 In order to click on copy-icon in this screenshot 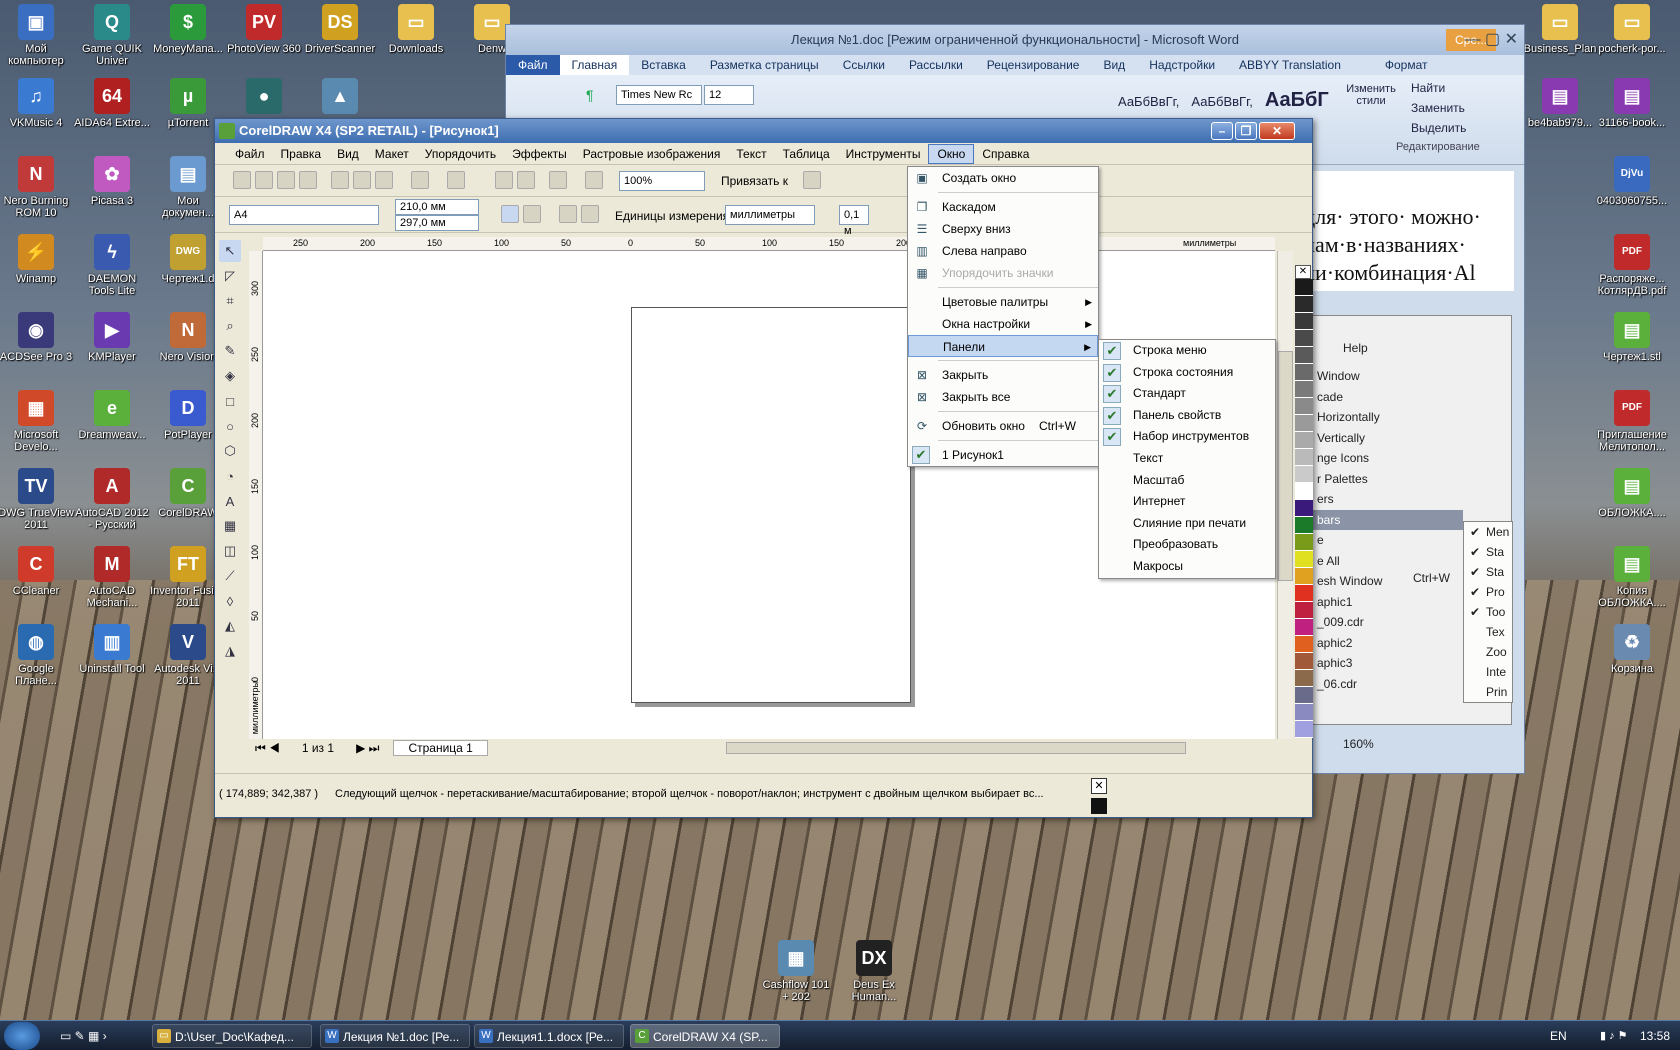, I will do `click(362, 180)`.